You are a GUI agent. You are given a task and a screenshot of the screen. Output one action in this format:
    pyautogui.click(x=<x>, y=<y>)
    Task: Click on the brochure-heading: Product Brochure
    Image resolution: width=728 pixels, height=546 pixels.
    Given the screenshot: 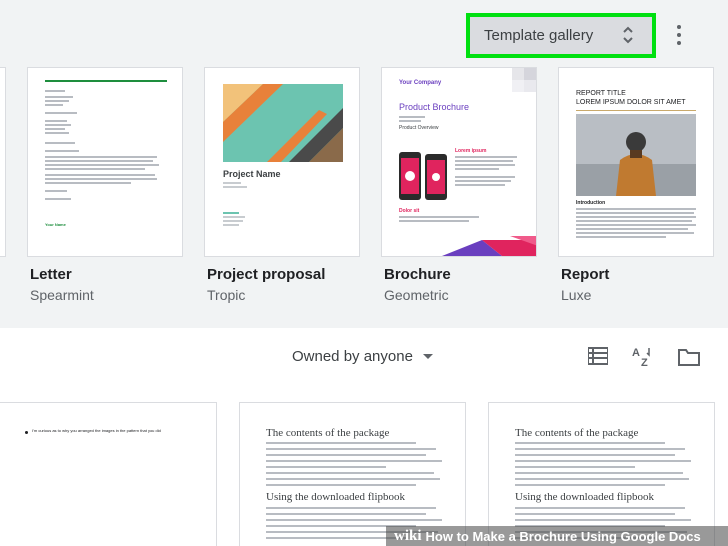 What is the action you would take?
    pyautogui.click(x=434, y=107)
    